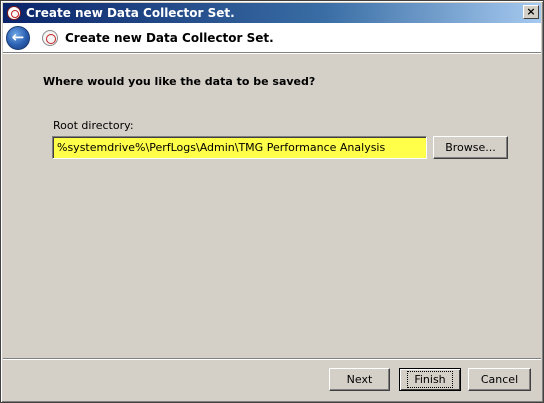  Describe the element at coordinates (359, 379) in the screenshot. I see `next-button: Next` at that location.